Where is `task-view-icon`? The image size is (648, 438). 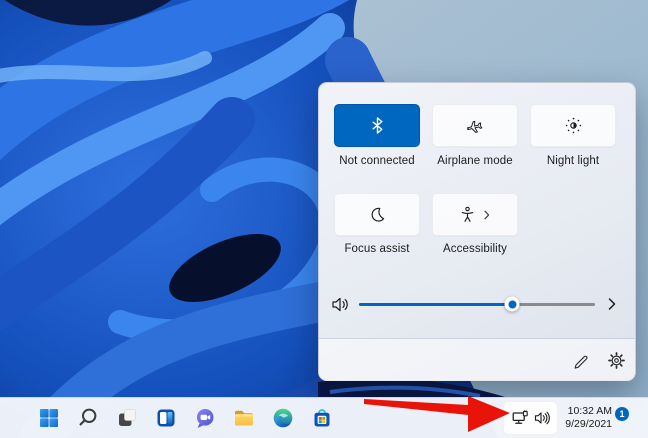
task-view-icon is located at coordinates (127, 417).